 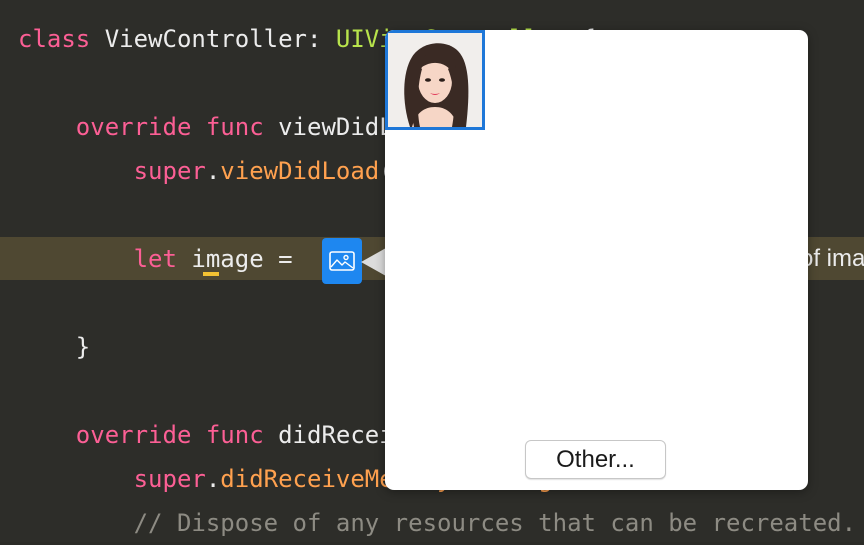 I want to click on code-token: viewDidLoad, so click(x=300, y=171).